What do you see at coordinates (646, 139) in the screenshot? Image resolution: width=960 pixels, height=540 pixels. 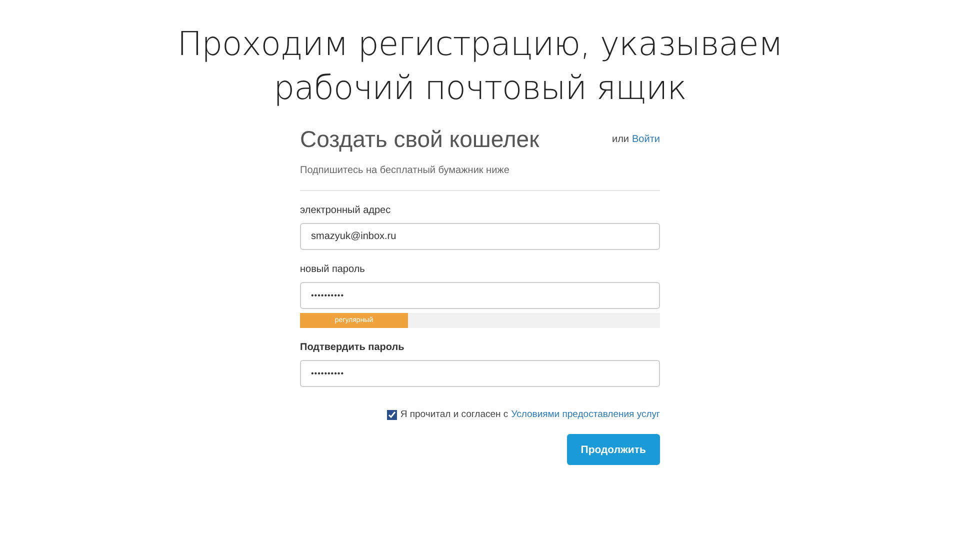 I see `login-link: Войти` at bounding box center [646, 139].